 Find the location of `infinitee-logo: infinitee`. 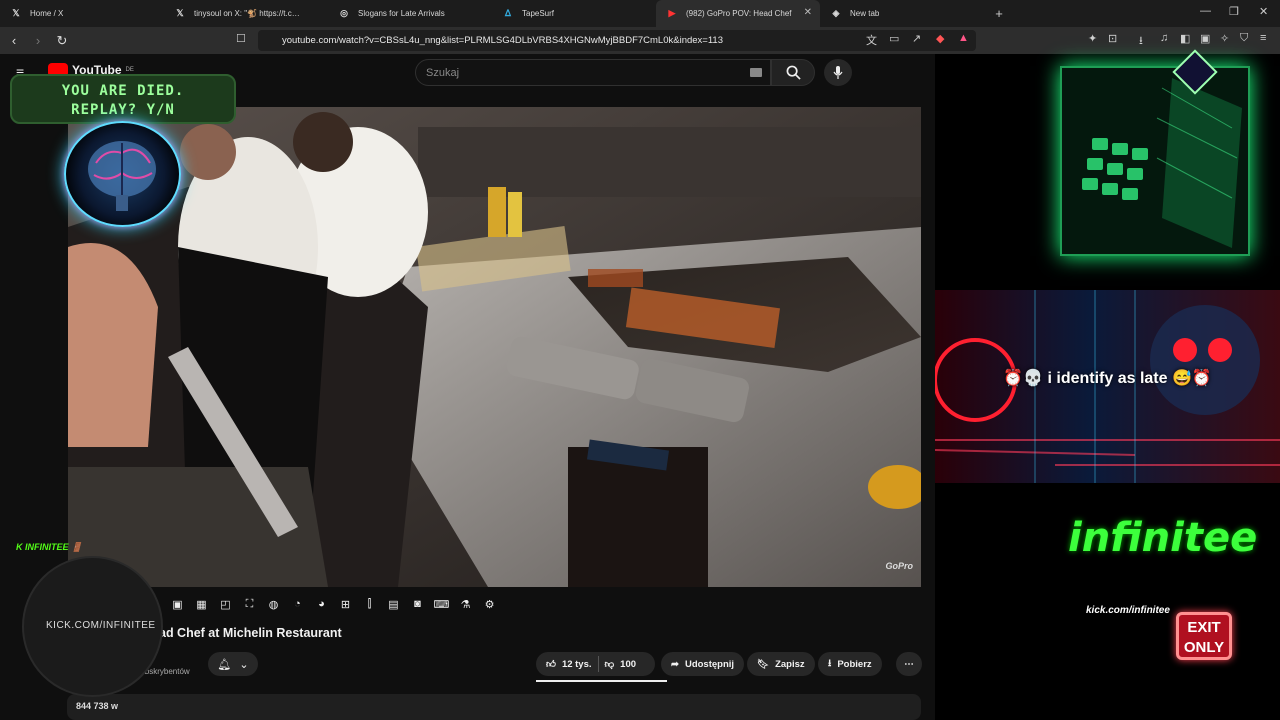

infinitee-logo: infinitee is located at coordinates (1163, 538).